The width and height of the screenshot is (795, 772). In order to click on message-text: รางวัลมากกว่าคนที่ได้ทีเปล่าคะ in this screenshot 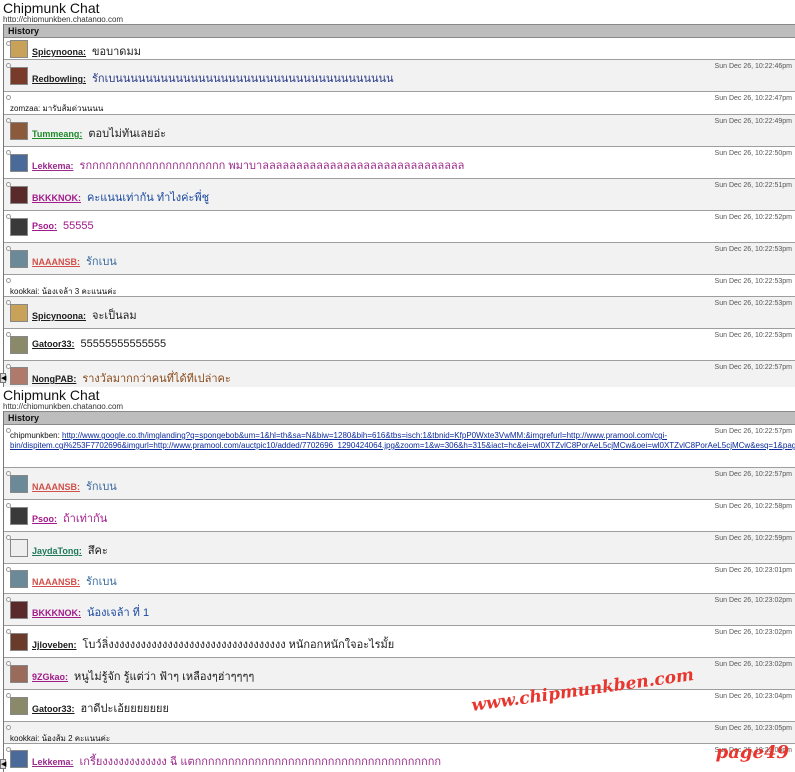, I will do `click(156, 379)`.